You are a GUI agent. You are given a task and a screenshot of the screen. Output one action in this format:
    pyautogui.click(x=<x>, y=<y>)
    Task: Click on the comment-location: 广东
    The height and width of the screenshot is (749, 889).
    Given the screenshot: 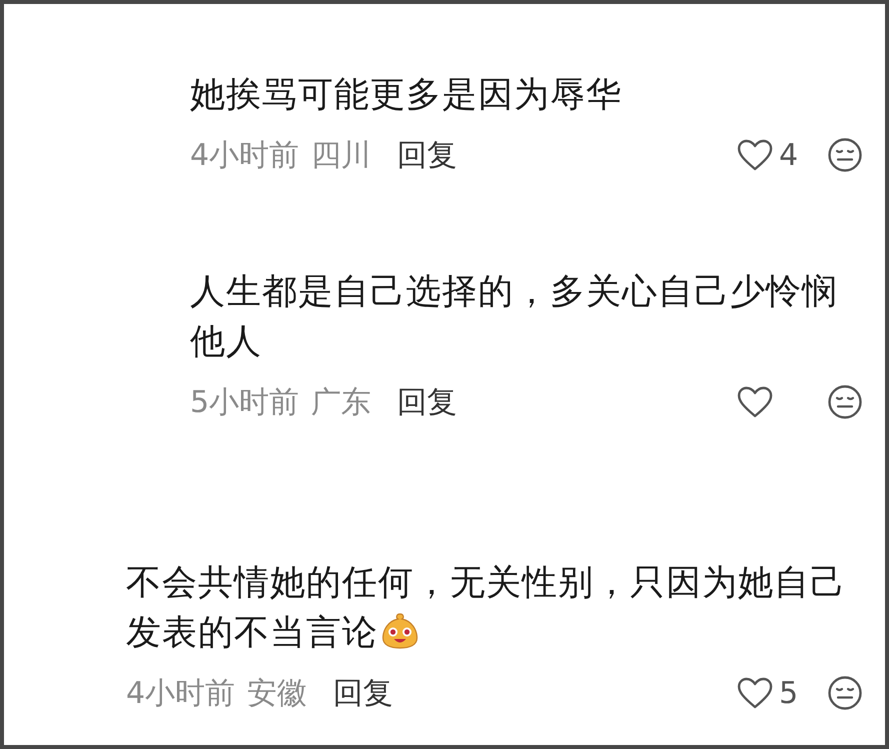 What is the action you would take?
    pyautogui.click(x=341, y=403)
    